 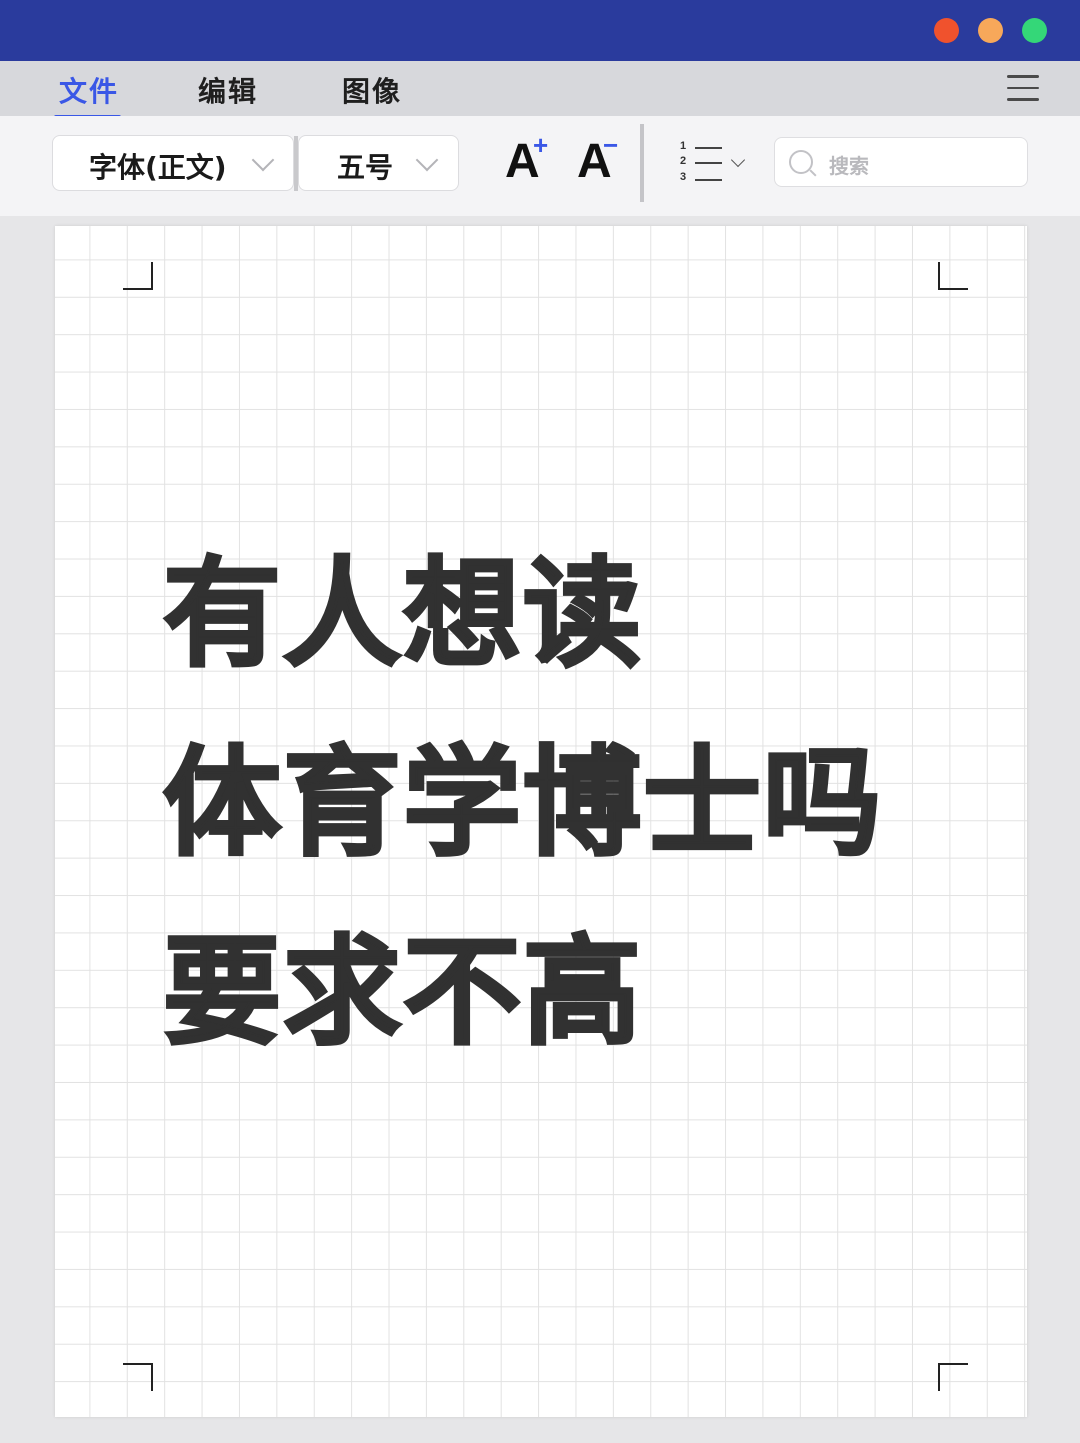 I want to click on window-titlebar, so click(x=540, y=30).